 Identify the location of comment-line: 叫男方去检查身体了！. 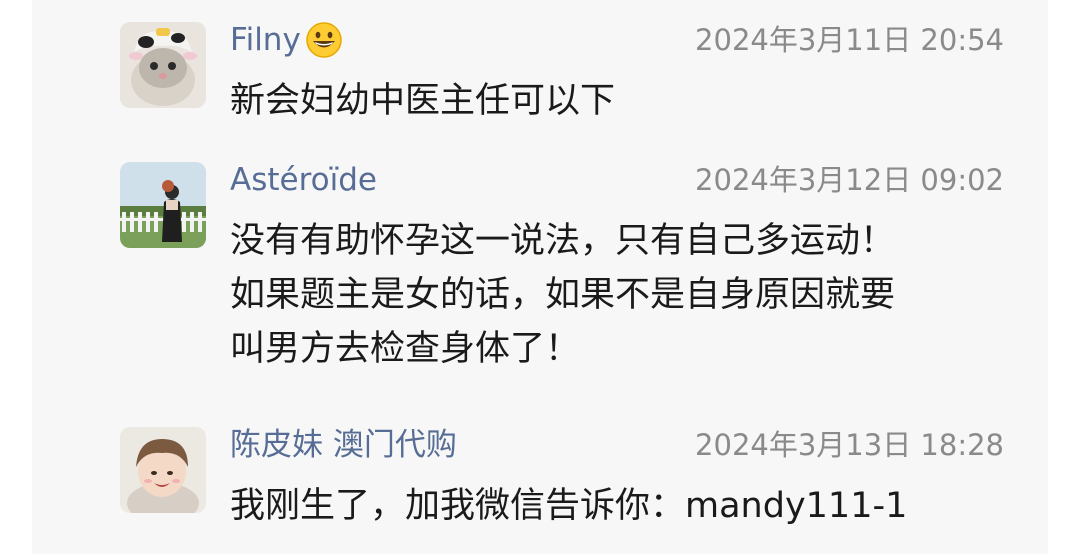
(405, 349).